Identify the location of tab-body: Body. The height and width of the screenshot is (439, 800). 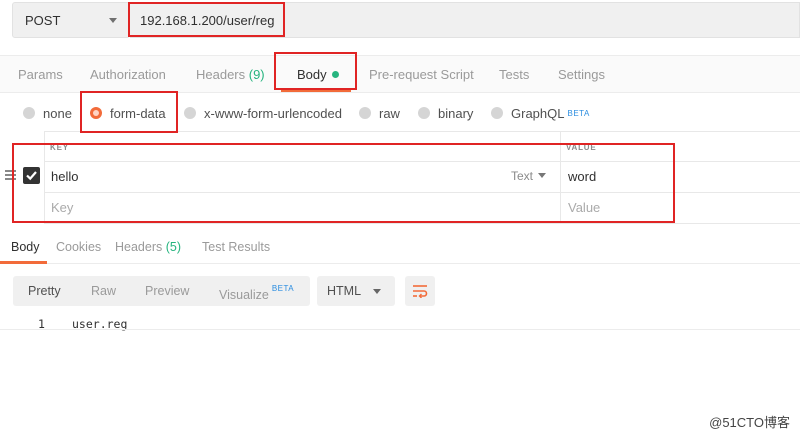
(318, 74).